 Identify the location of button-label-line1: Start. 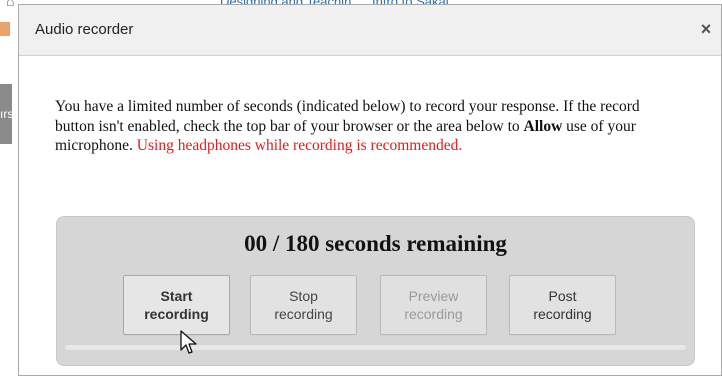
(176, 296).